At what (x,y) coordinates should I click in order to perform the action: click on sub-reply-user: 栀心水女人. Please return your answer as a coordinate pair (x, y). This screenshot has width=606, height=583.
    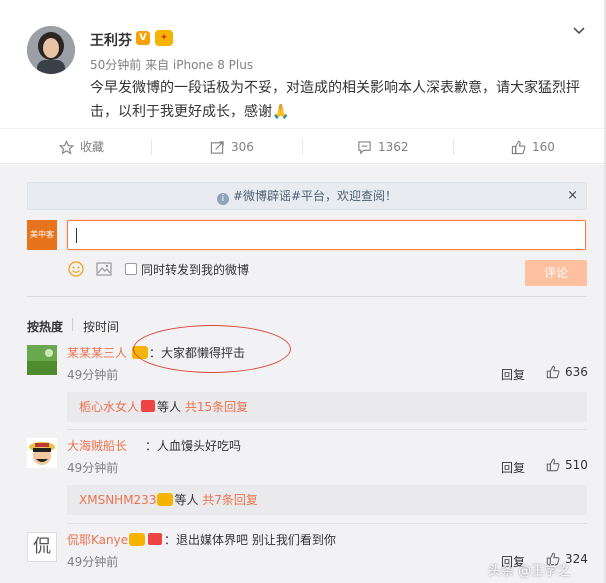
    Looking at the image, I should click on (109, 407).